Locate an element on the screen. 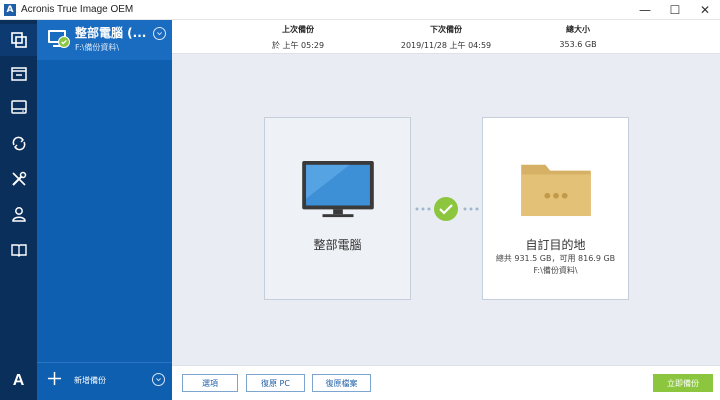 The height and width of the screenshot is (400, 720). destination-stats: 總共 931.5 GB，可用 816.9 GB is located at coordinates (555, 258).